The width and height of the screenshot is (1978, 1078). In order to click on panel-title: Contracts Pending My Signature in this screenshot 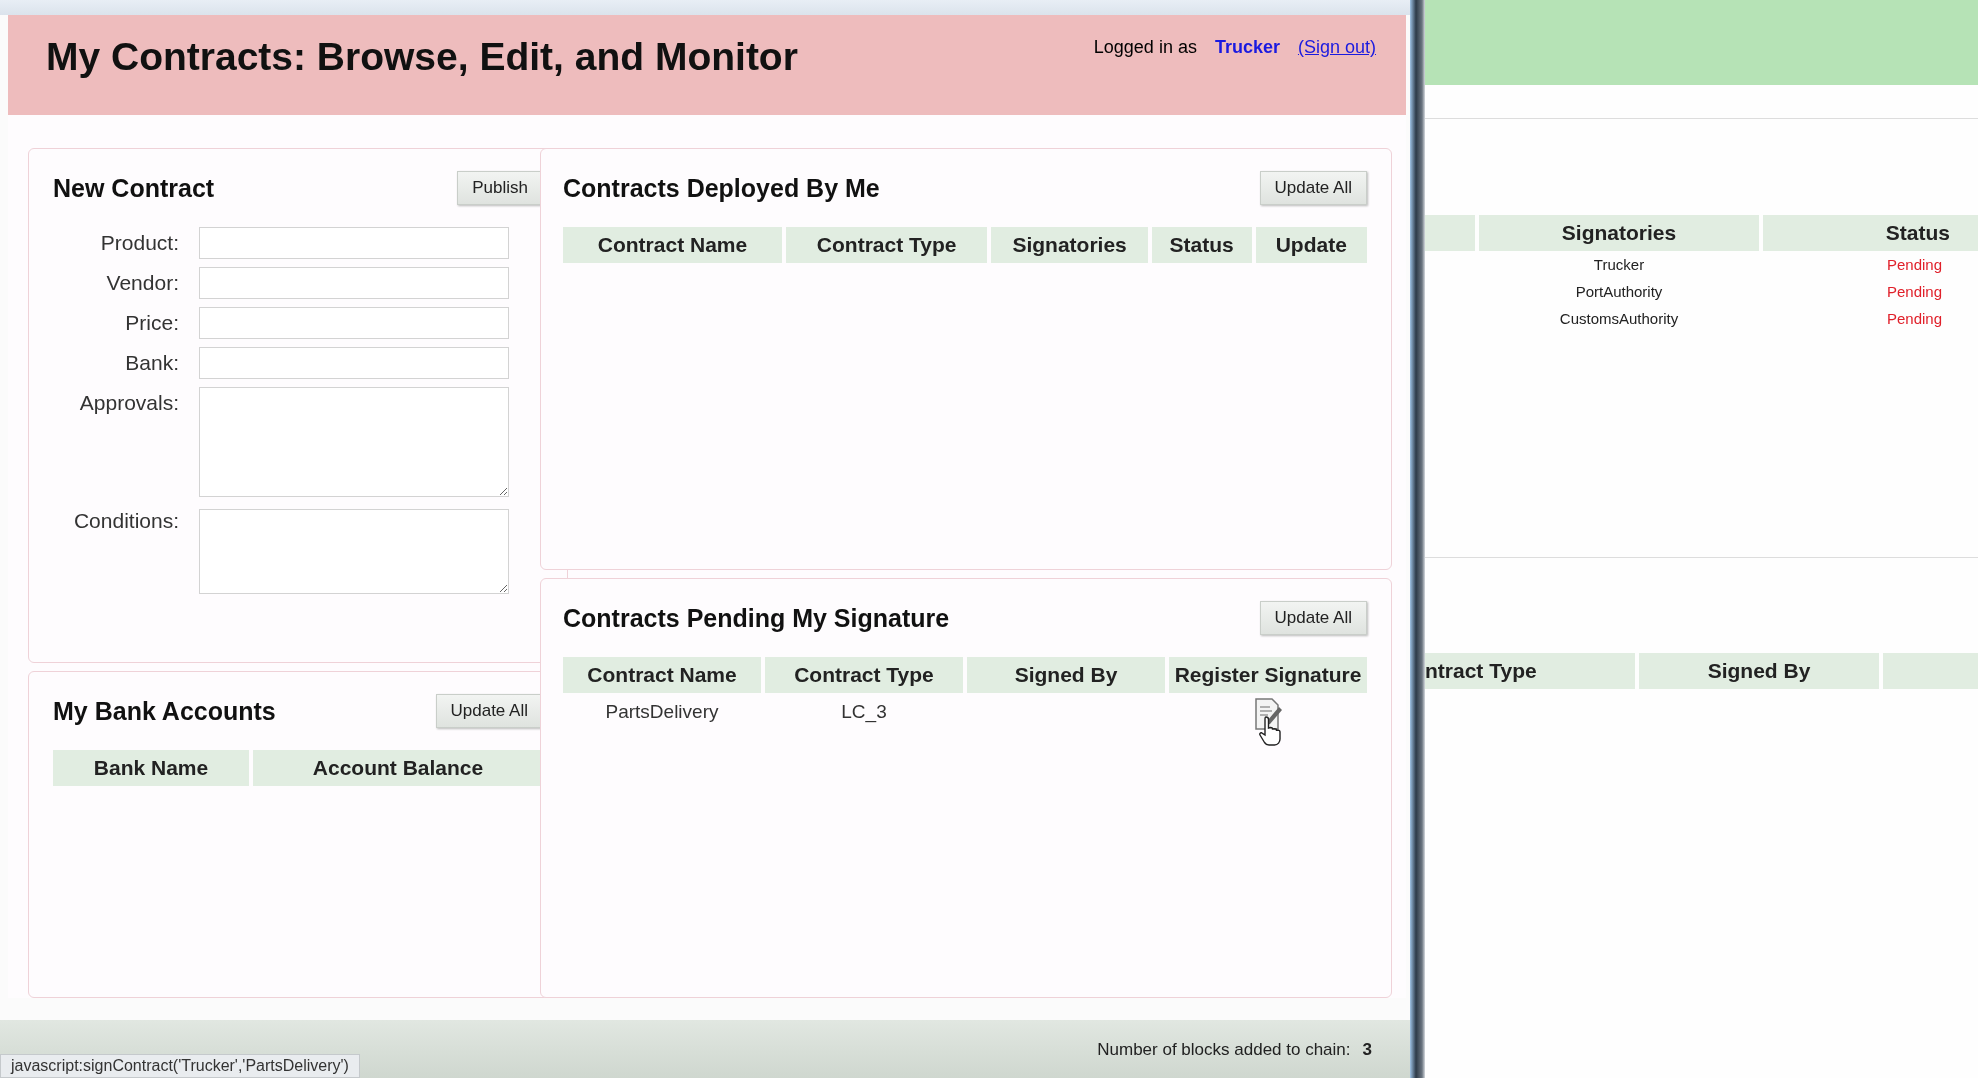, I will do `click(756, 618)`.